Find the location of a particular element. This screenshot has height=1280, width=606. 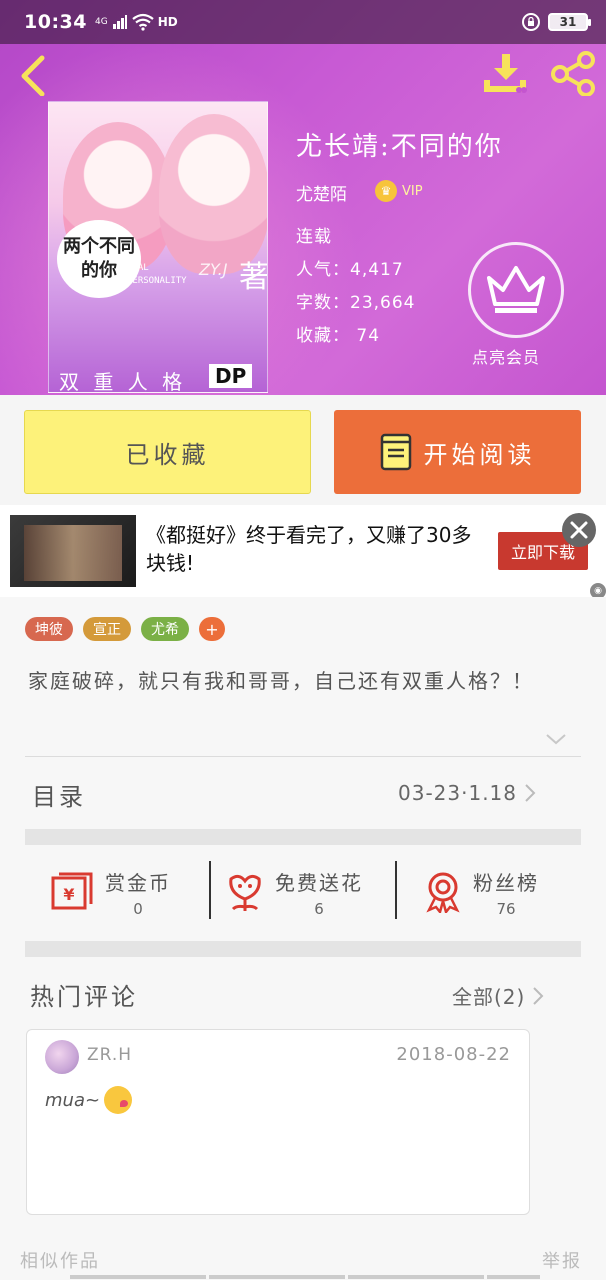

chevron-down-icon is located at coordinates (556, 739).